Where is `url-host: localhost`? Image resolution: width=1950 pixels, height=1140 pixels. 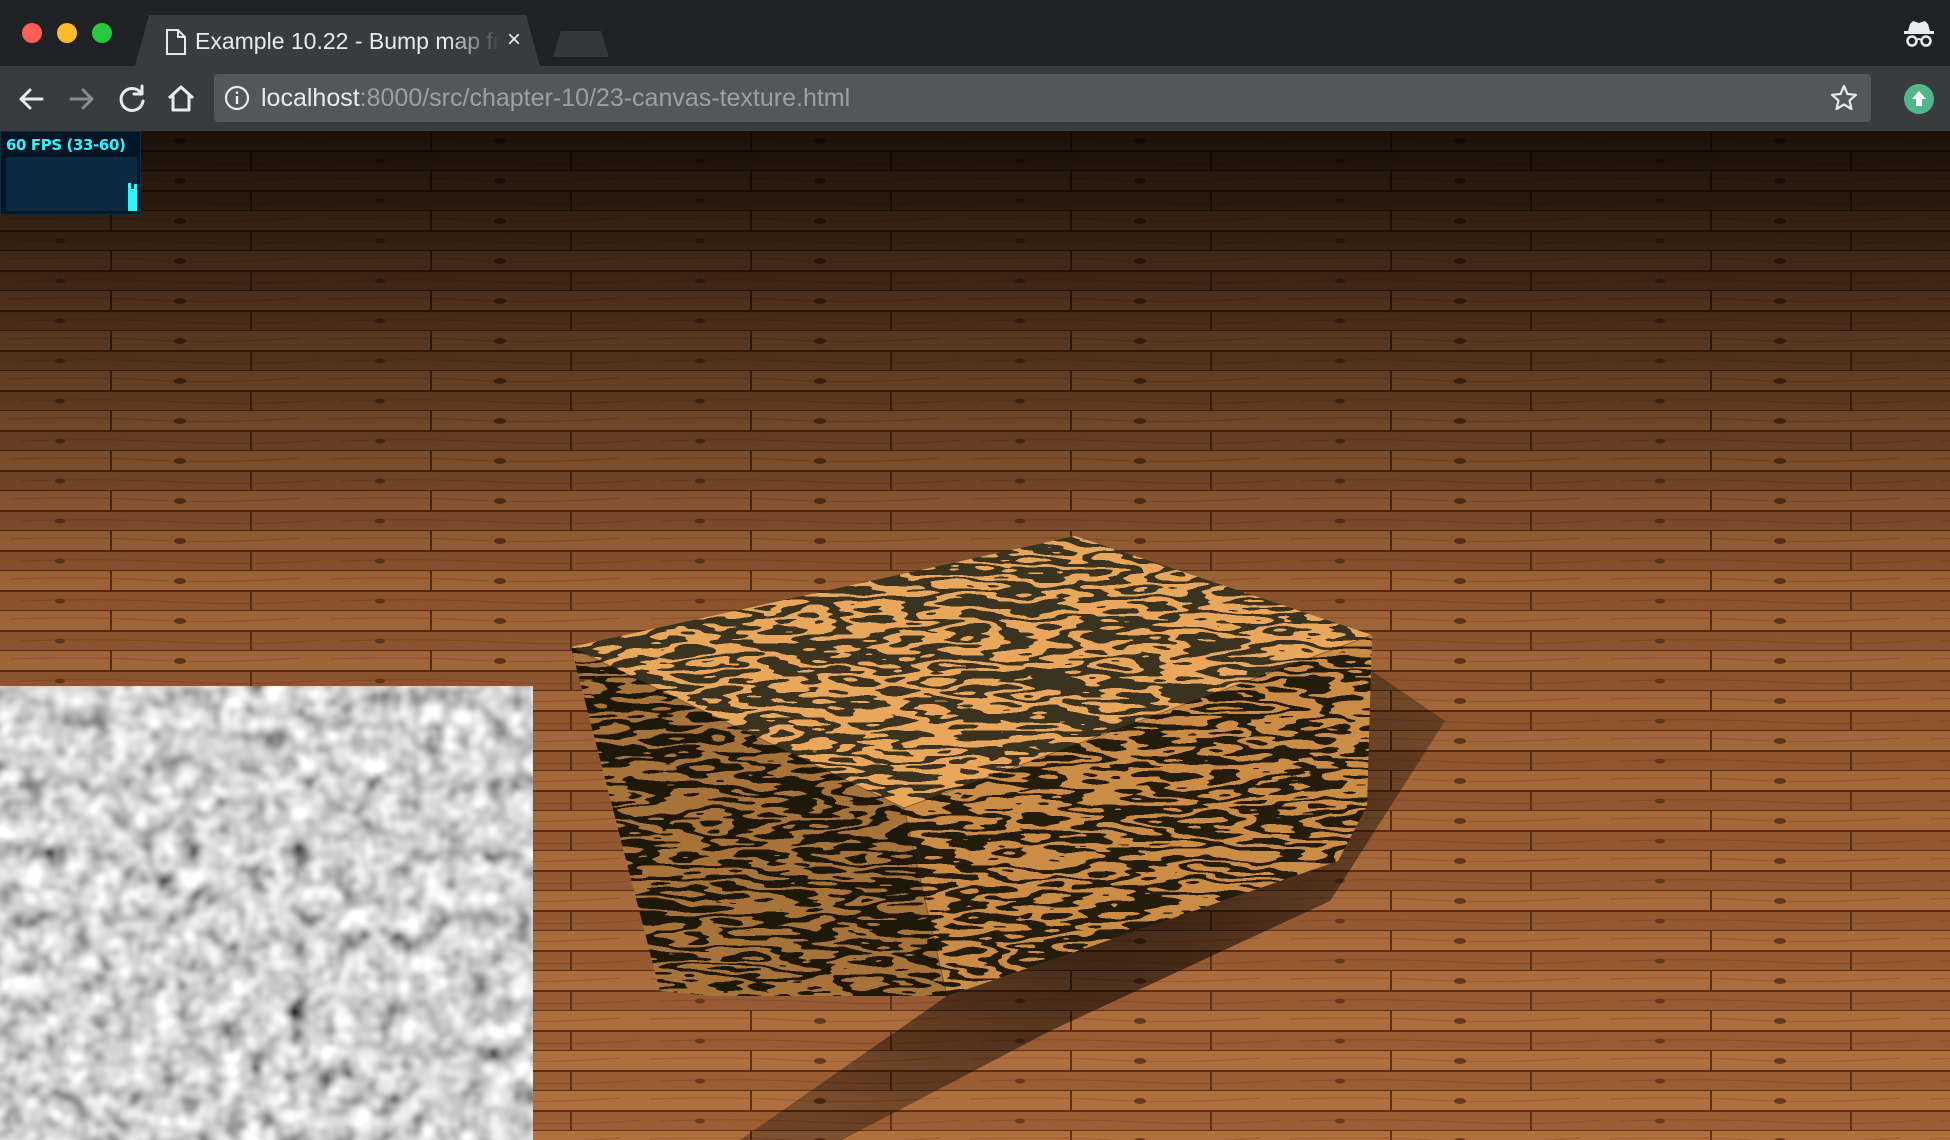 url-host: localhost is located at coordinates (310, 98).